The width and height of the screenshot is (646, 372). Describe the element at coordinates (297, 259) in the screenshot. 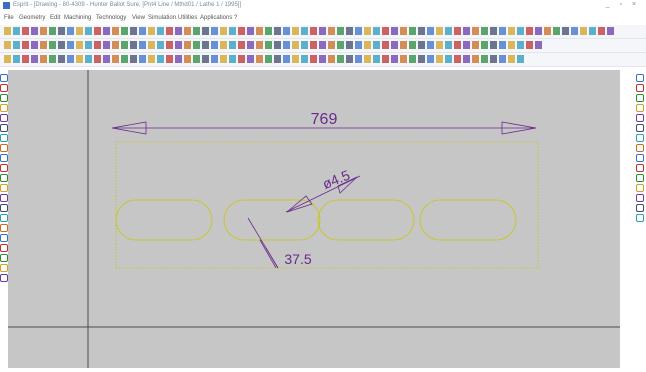

I see `dimension-angle-label: 37.5` at that location.